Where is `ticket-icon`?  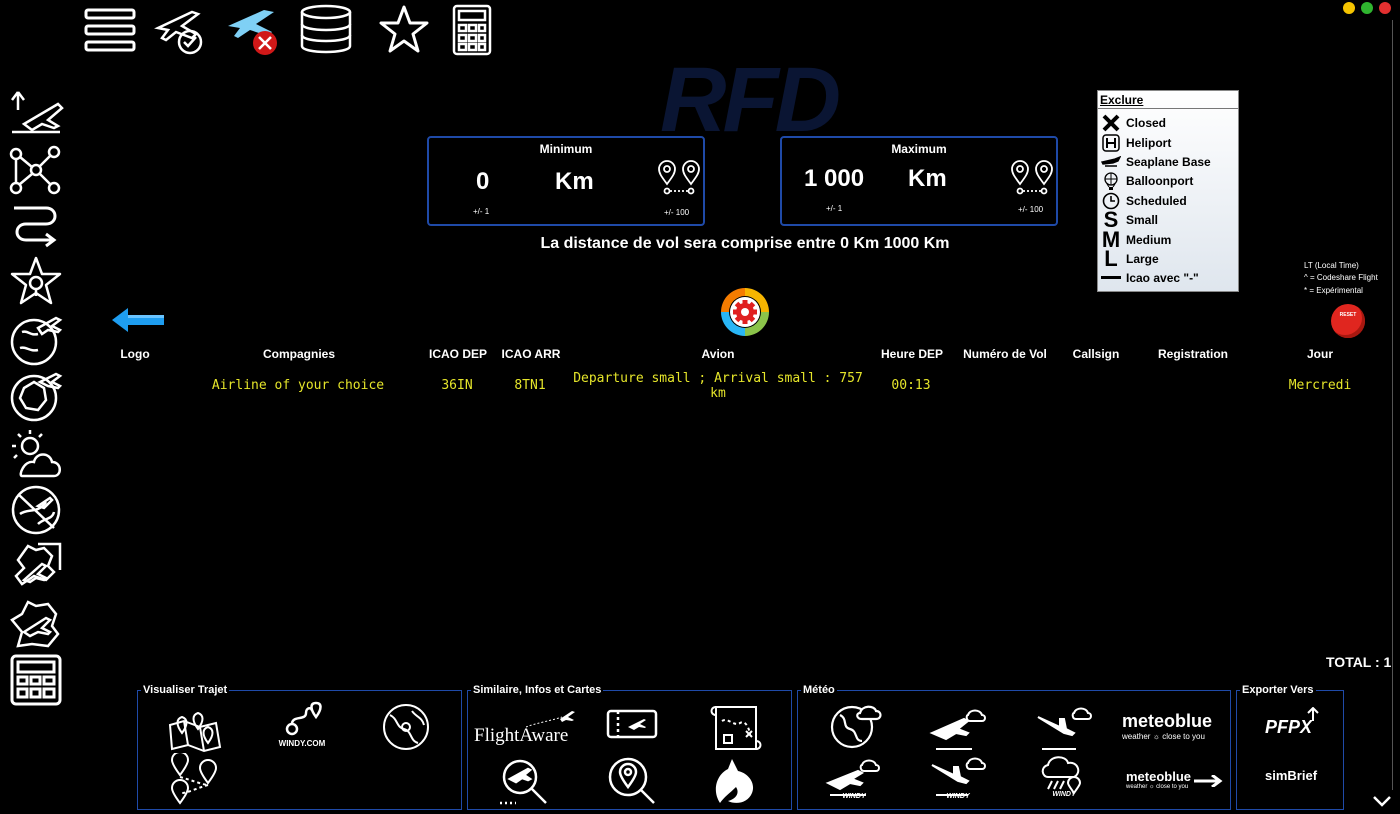
ticket-icon is located at coordinates (632, 728).